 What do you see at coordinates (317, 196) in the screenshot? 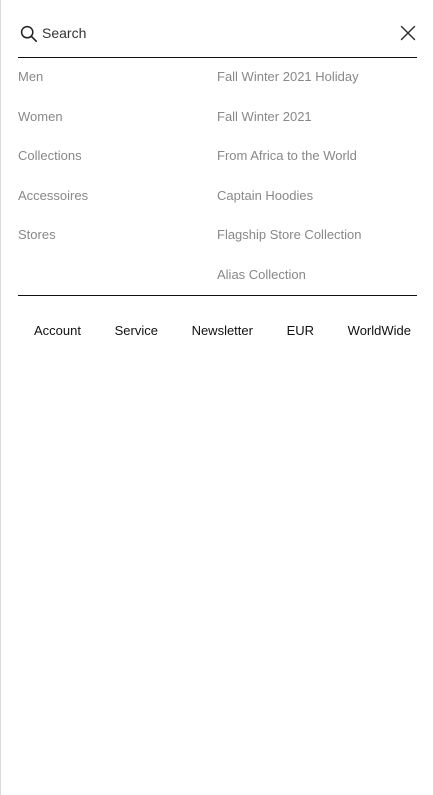
I see `menu-item-captain-hoodies: Captain Hoodies` at bounding box center [317, 196].